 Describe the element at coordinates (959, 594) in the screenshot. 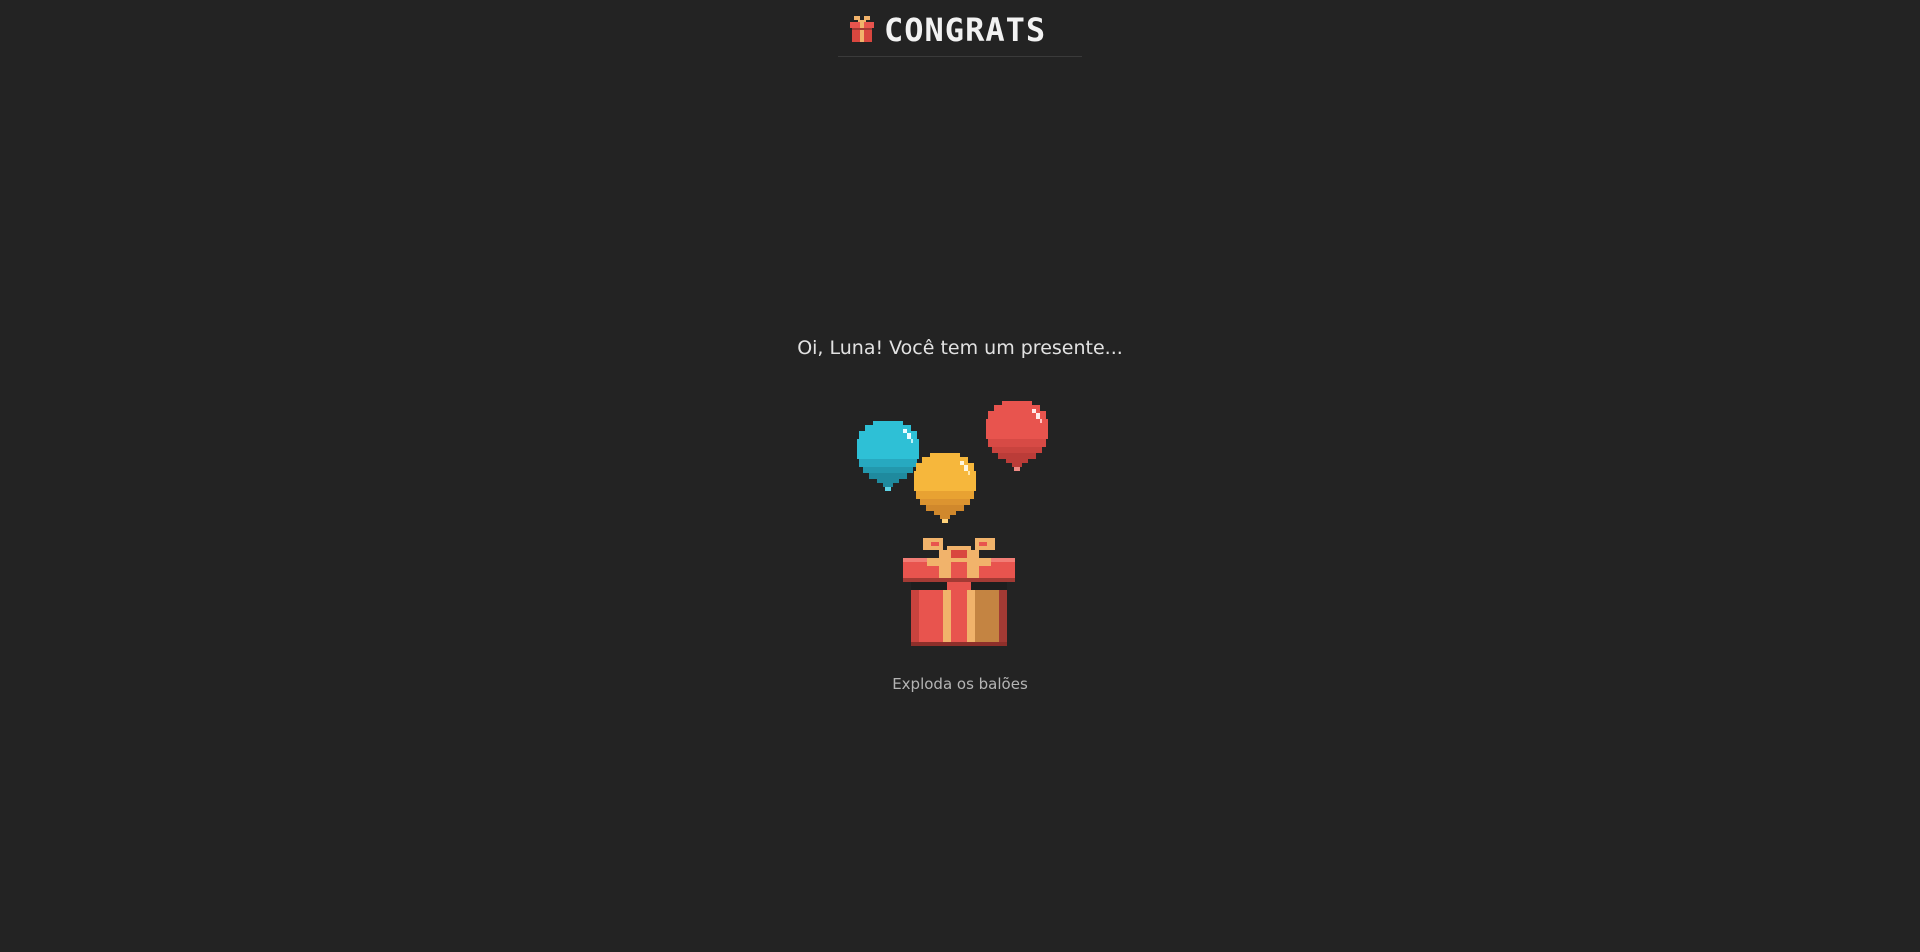

I see `gift-box` at that location.